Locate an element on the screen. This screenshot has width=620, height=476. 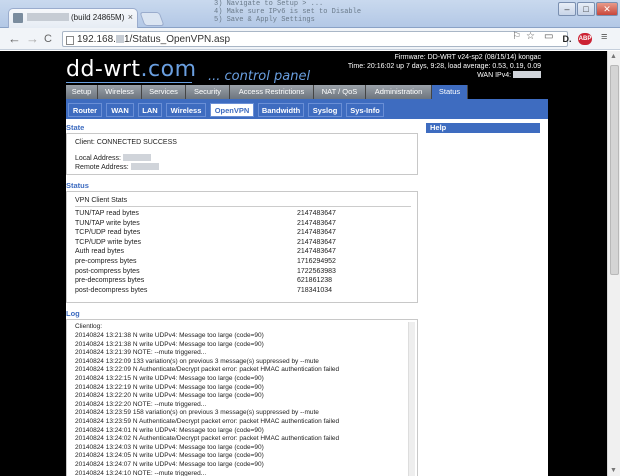
subtab-syslog: Syslog is located at coordinates (325, 110).